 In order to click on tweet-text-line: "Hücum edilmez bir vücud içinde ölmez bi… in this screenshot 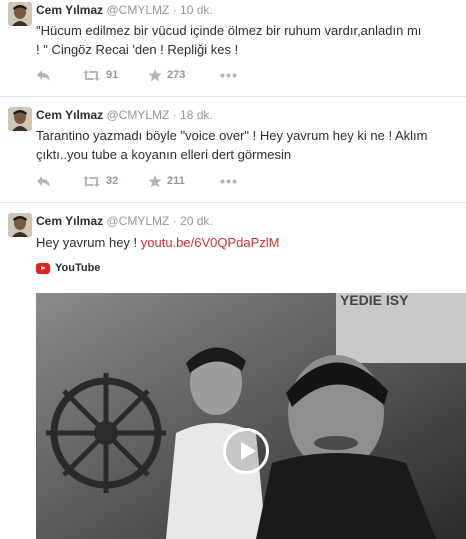, I will do `click(229, 30)`.